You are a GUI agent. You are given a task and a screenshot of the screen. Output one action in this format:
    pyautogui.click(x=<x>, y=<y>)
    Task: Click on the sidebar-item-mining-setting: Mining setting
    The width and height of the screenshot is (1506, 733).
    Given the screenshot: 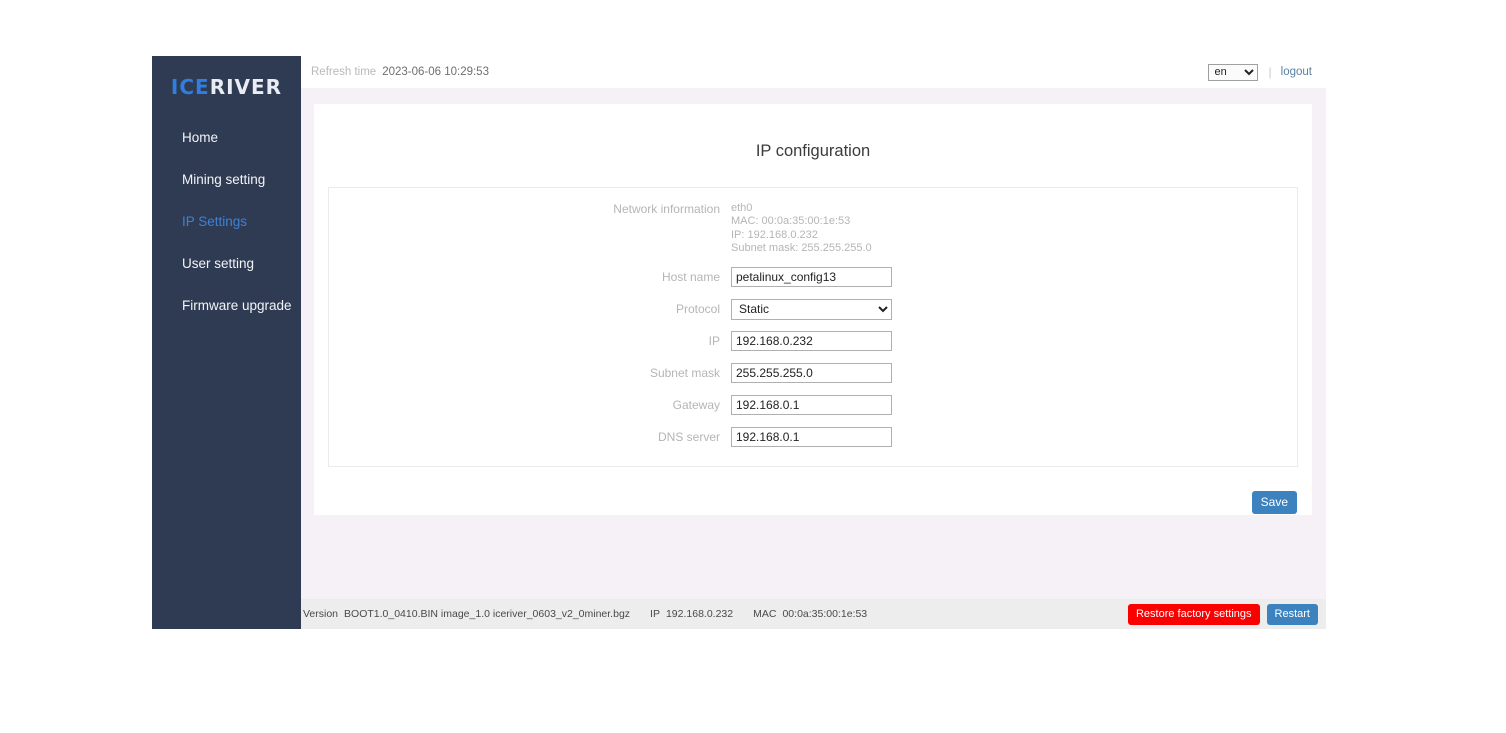 What is the action you would take?
    pyautogui.click(x=226, y=180)
    